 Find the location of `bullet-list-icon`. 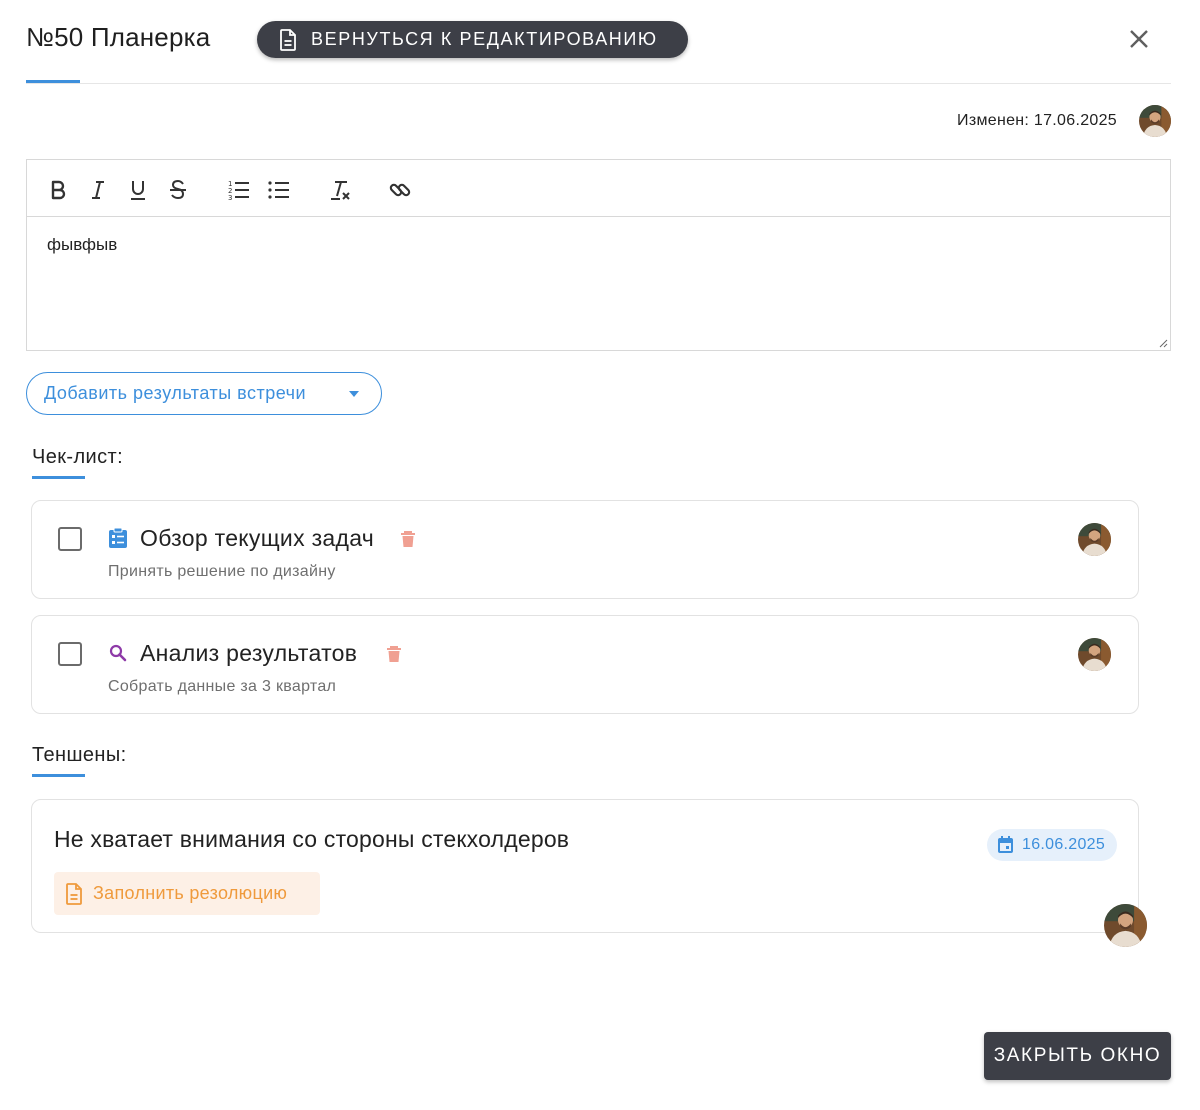

bullet-list-icon is located at coordinates (279, 190).